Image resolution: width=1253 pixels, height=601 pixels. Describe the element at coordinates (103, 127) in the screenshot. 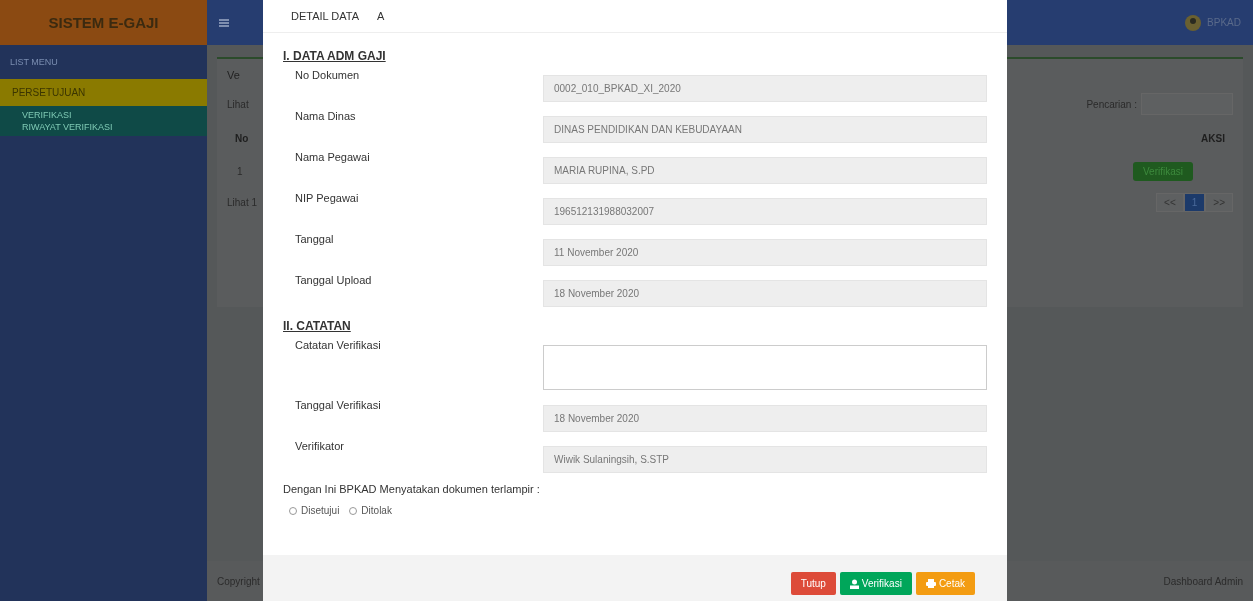

I see `sidebar-subitem: RIWAYAT VERIFIKASI` at that location.